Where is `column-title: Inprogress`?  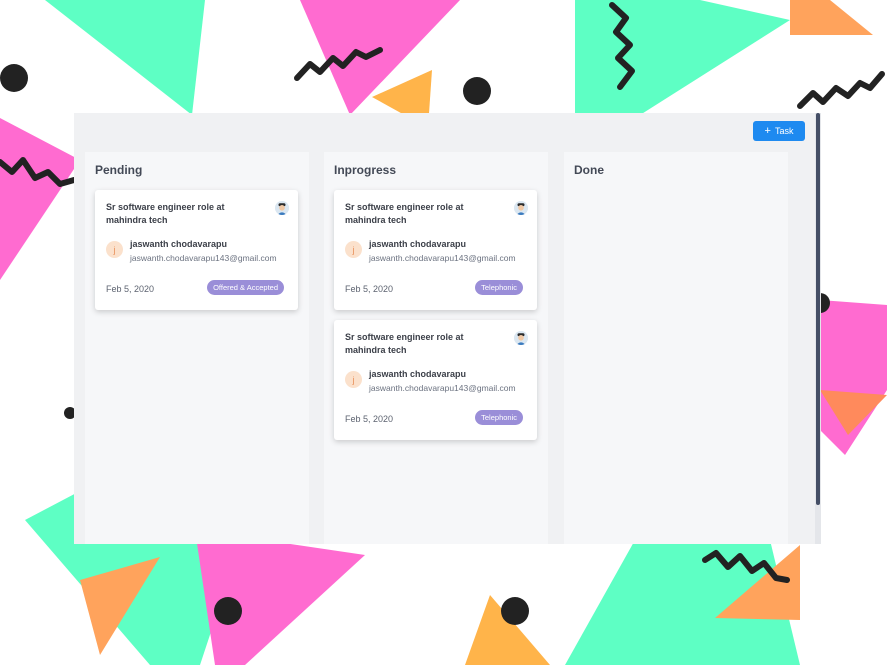 column-title: Inprogress is located at coordinates (365, 170).